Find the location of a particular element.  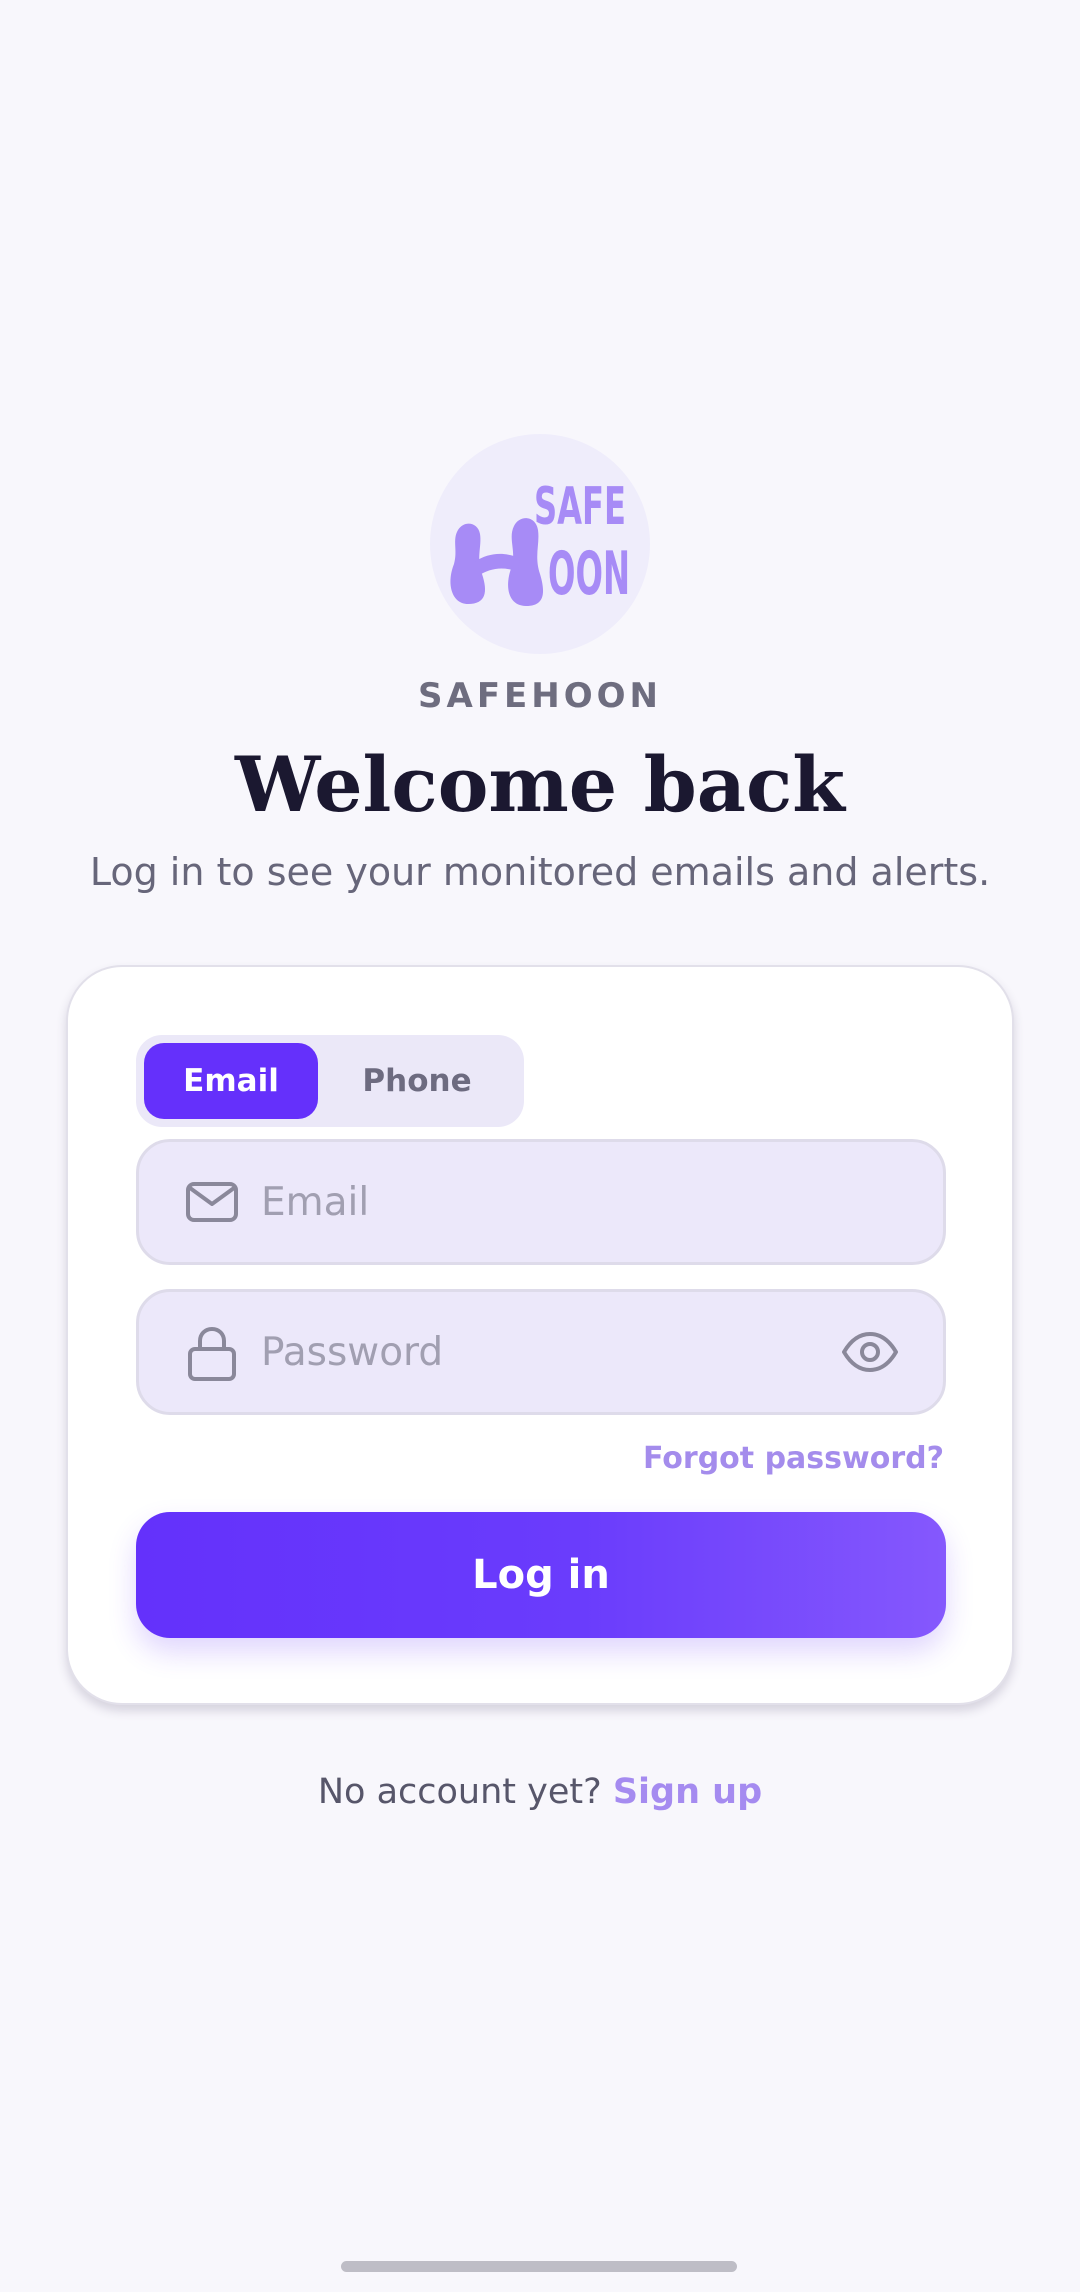

login-button: Log in is located at coordinates (541, 1575).